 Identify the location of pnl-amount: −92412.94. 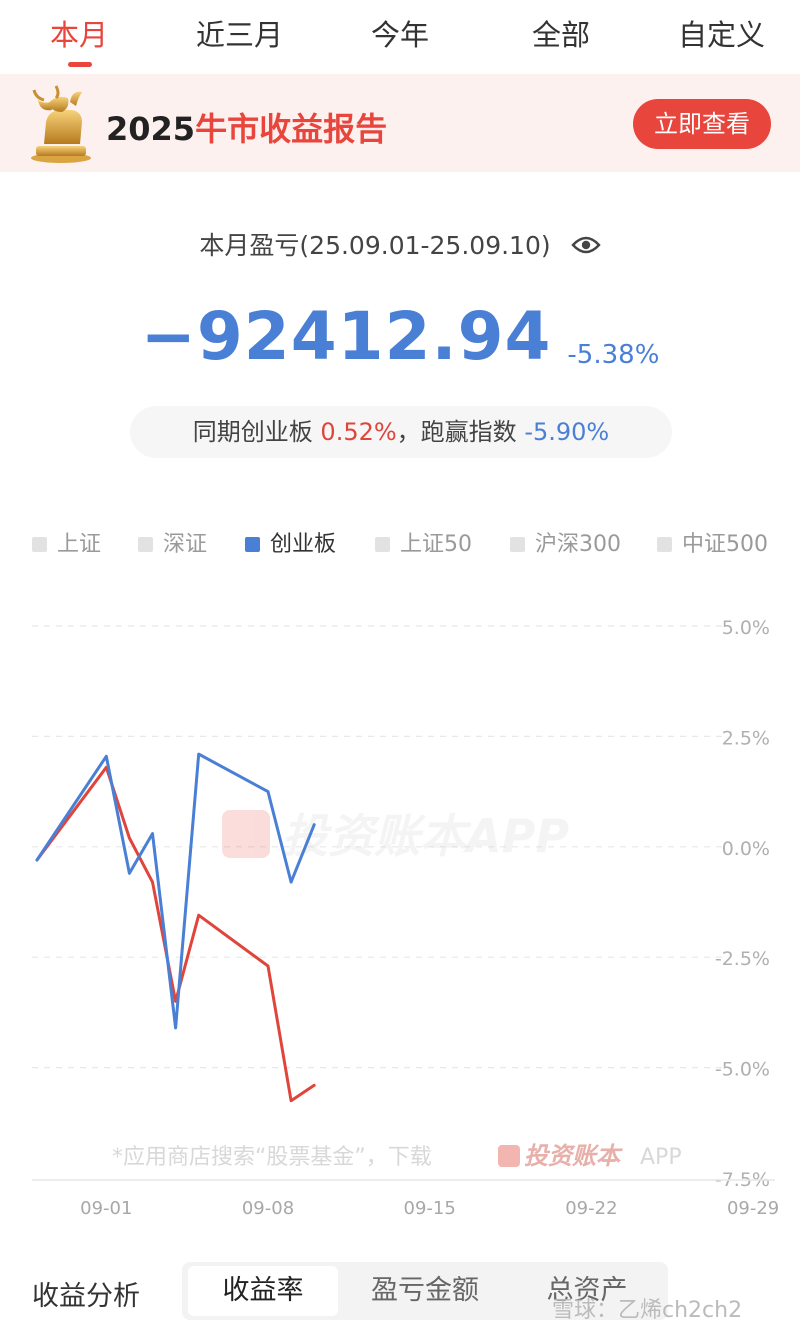
(346, 336).